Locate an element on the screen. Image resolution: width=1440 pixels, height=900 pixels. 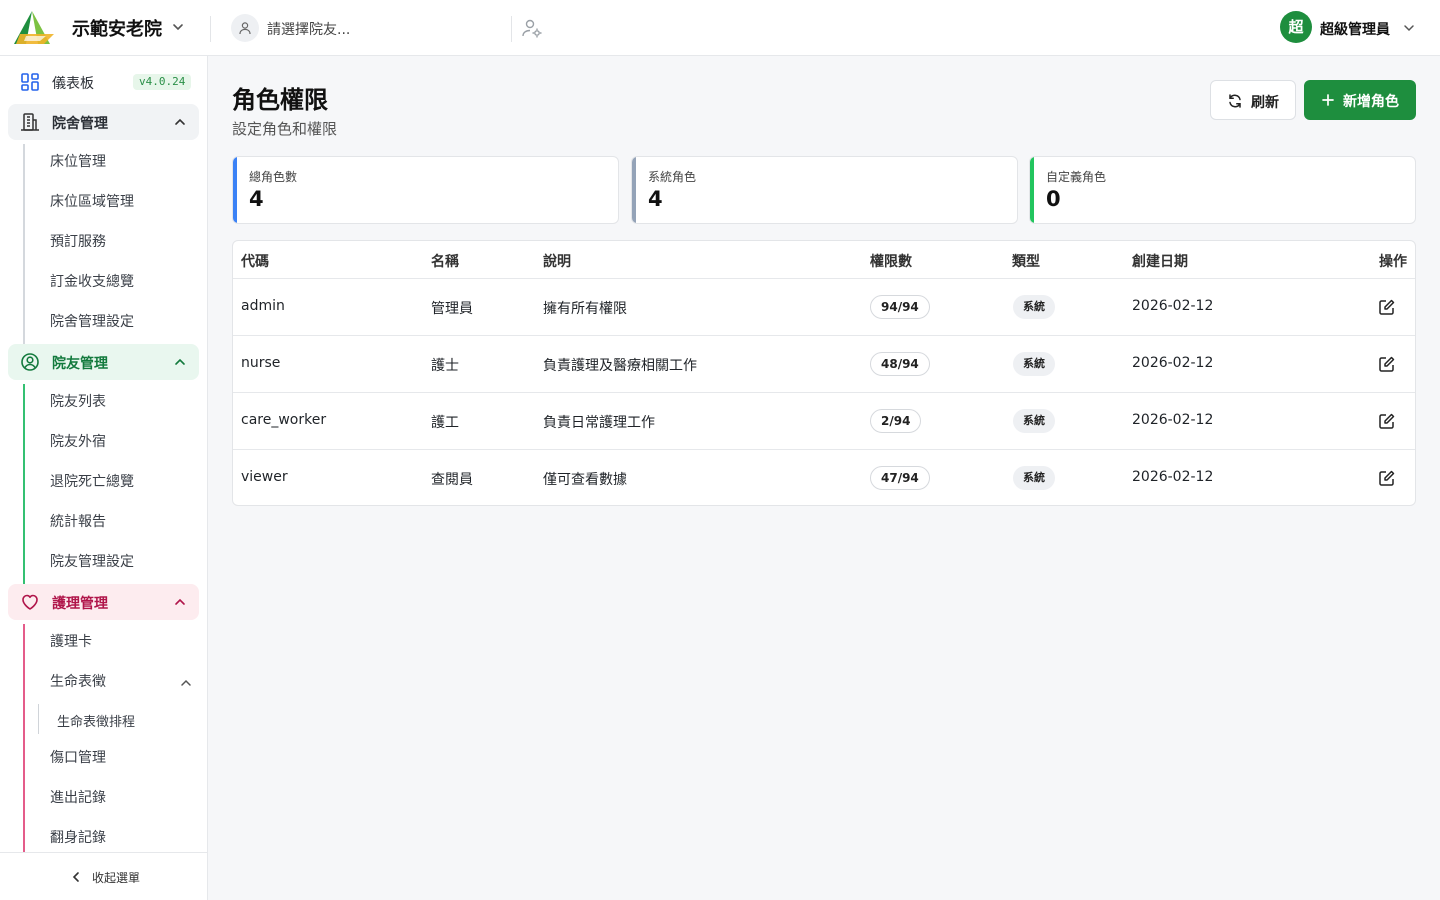
permission-count-badge: 2/94 is located at coordinates (896, 421).